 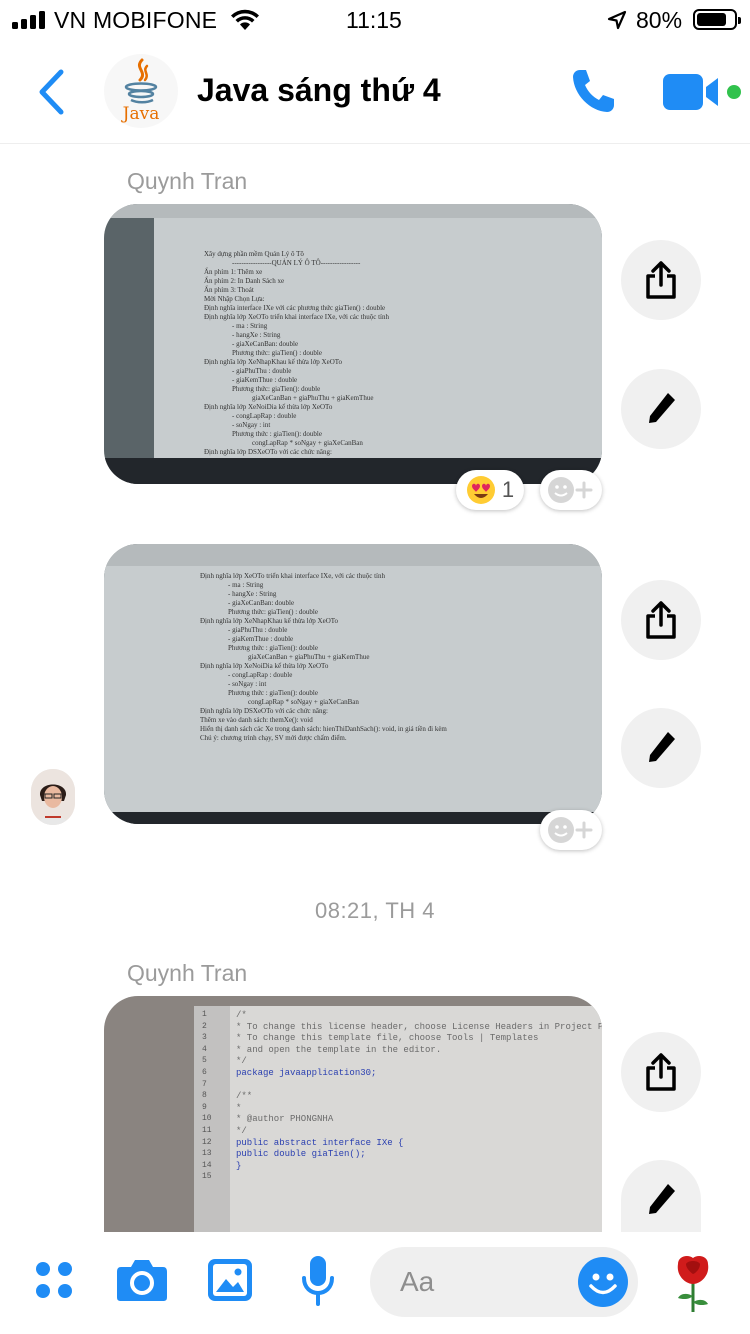 I want to click on document-page, so click(x=353, y=689).